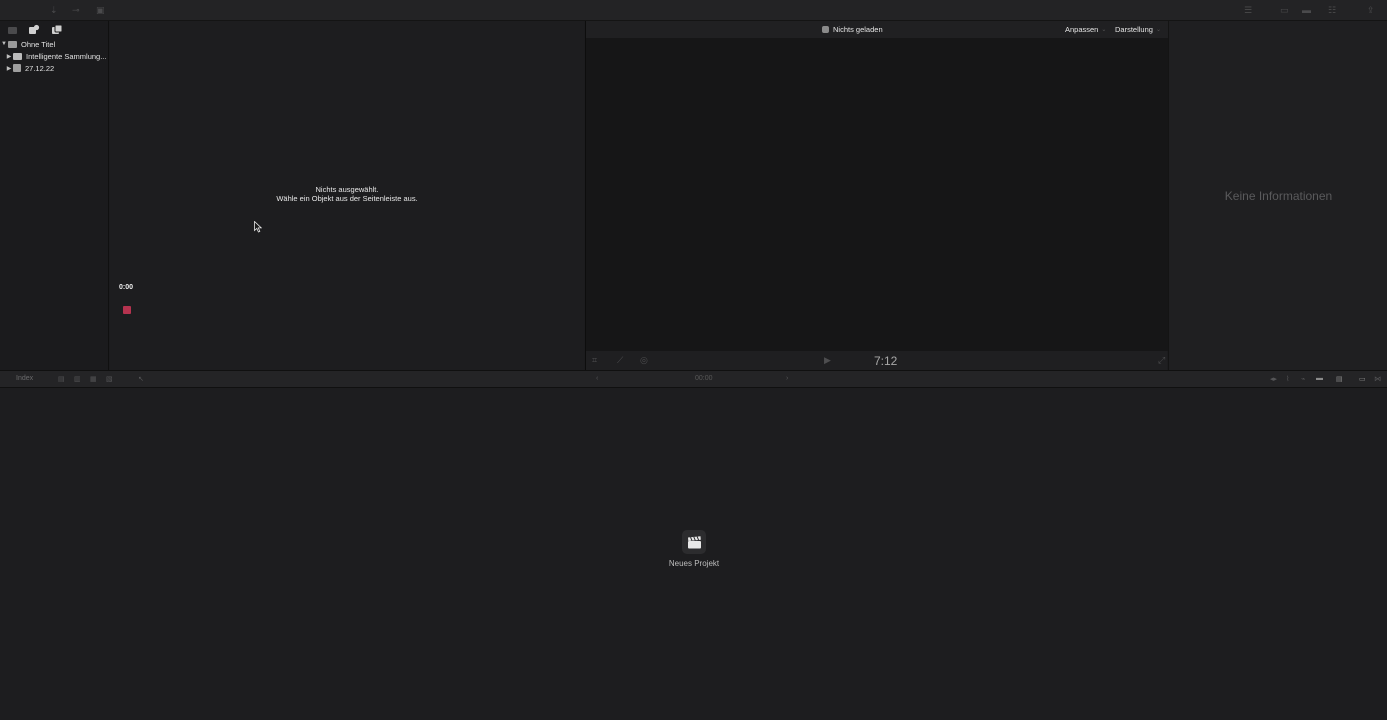  Describe the element at coordinates (141, 379) in the screenshot. I see `select-tool-icon: ↖` at that location.